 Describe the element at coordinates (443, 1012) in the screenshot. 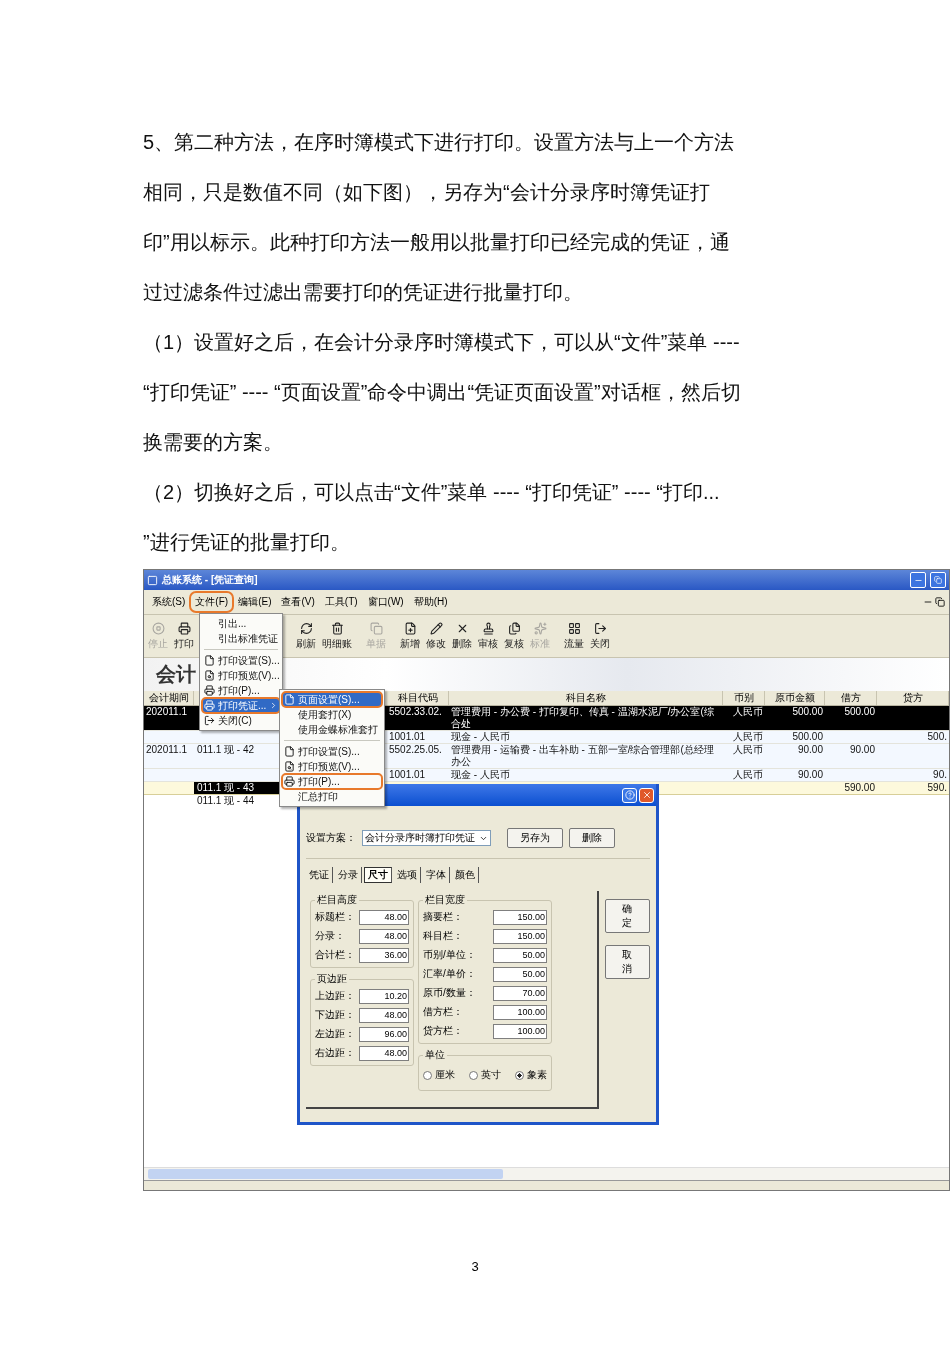

I see `field-label: 借方栏：` at that location.